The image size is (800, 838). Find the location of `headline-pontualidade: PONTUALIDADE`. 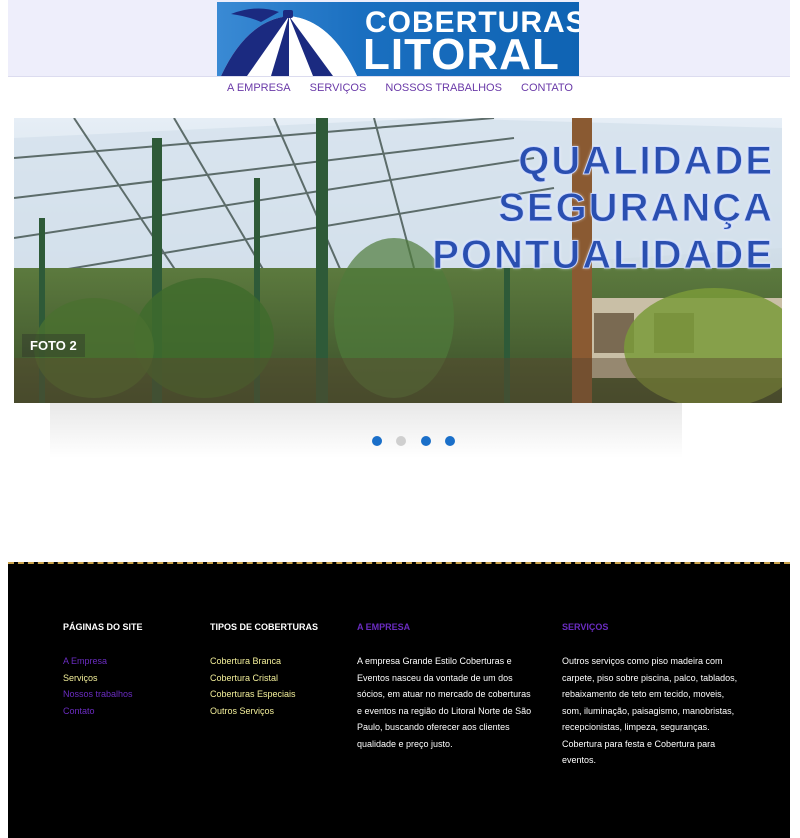

headline-pontualidade: PONTUALIDADE is located at coordinates (603, 255).